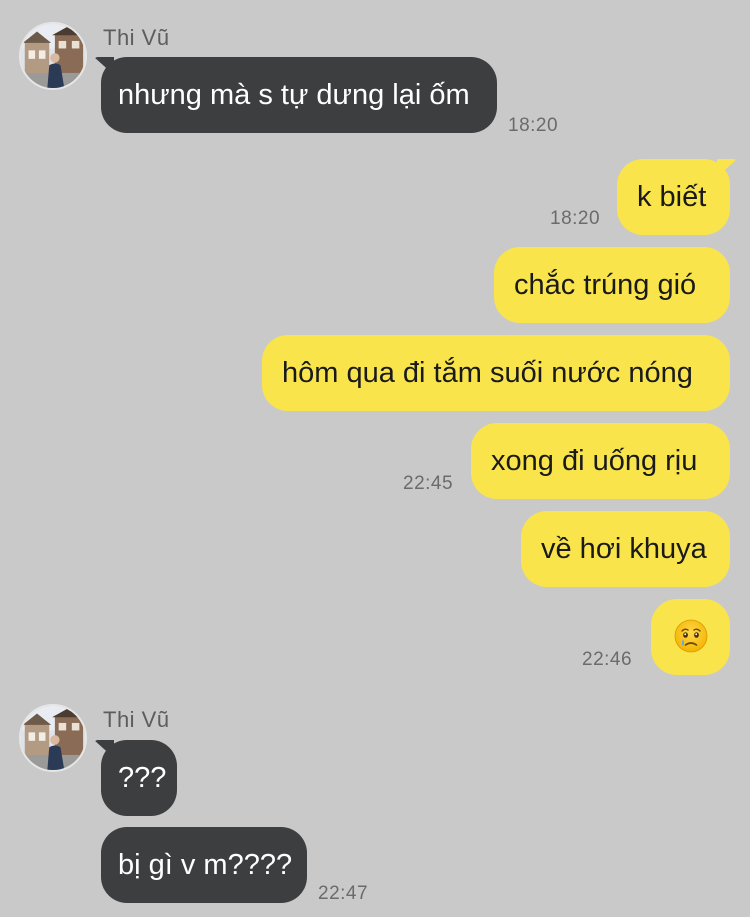  What do you see at coordinates (343, 893) in the screenshot?
I see `message-timestamp: 22:47` at bounding box center [343, 893].